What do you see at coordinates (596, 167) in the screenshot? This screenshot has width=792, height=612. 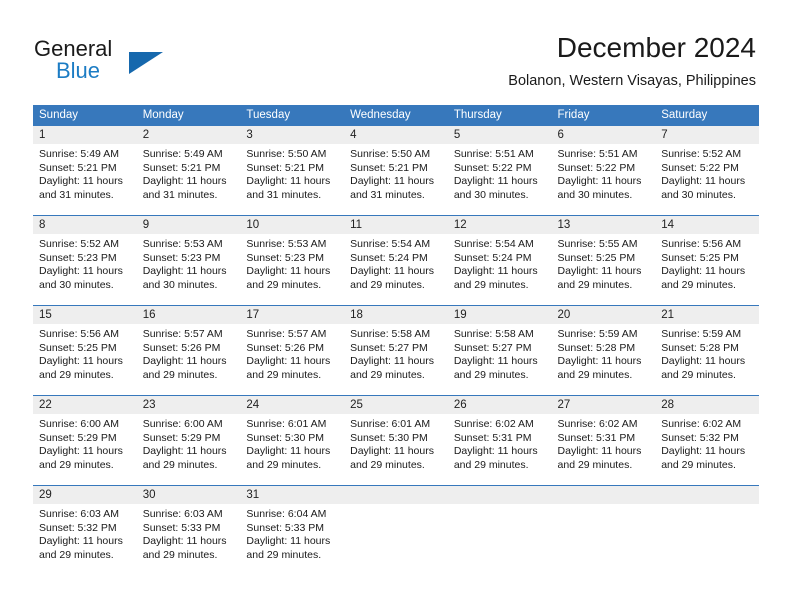 I see `sunset-text: Sunset: 5:22 PM` at bounding box center [596, 167].